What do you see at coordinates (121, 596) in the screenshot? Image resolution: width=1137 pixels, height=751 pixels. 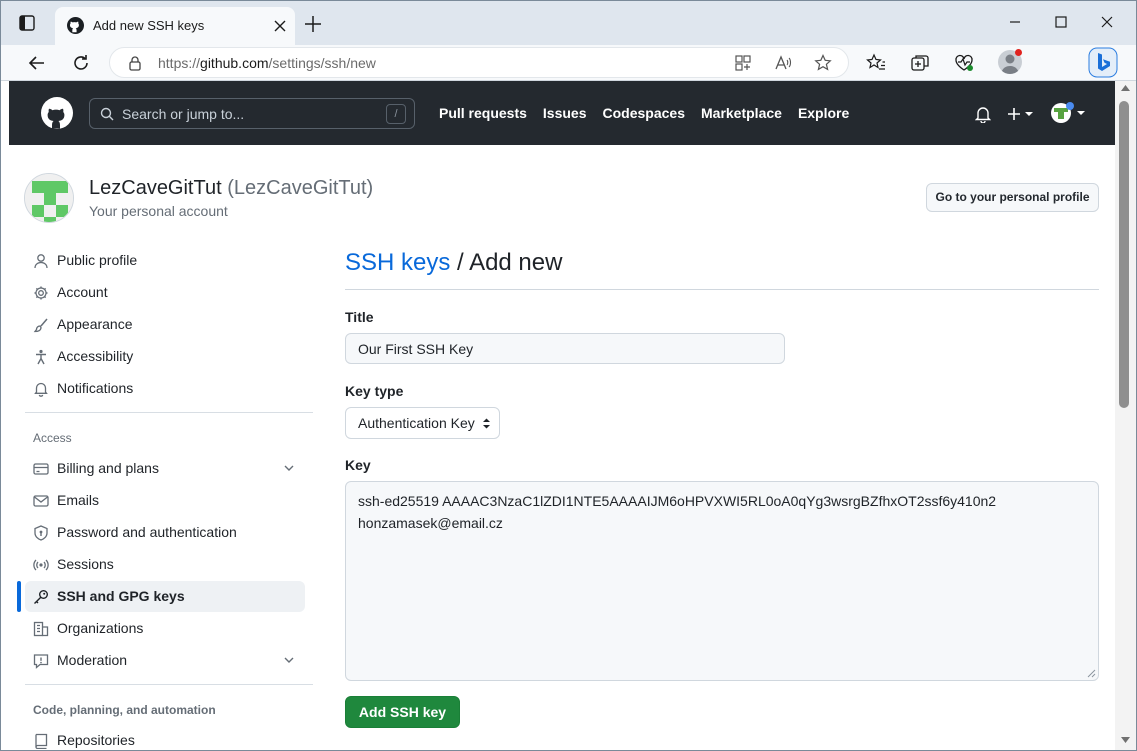 I see `sidebar-item-label: SSH and GPG keys` at bounding box center [121, 596].